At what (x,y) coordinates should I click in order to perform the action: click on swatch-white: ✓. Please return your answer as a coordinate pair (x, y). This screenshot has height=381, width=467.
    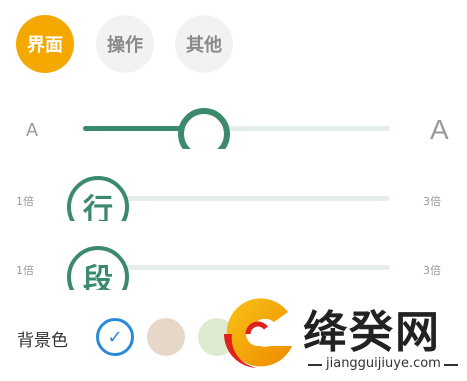
    Looking at the image, I should click on (115, 337).